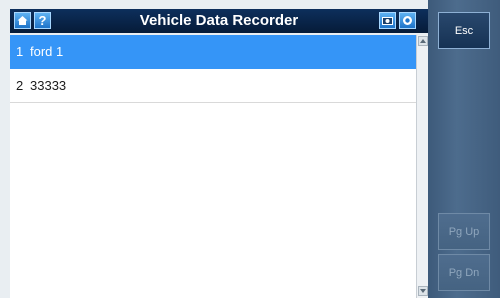 The height and width of the screenshot is (298, 500). I want to click on arrow-up-icon, so click(423, 41).